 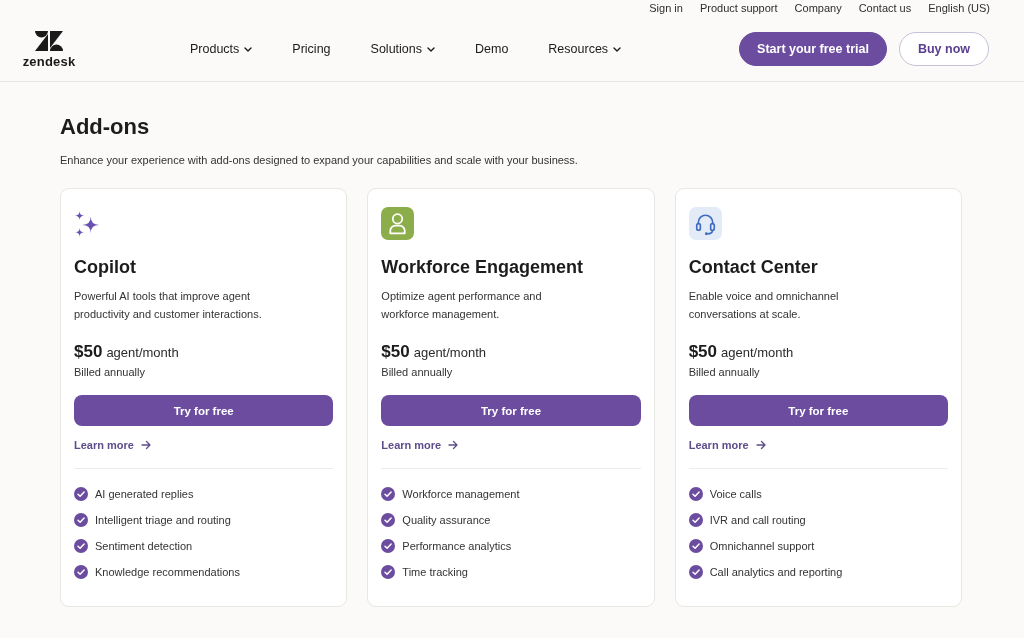 I want to click on nav-link: Products, so click(x=221, y=49).